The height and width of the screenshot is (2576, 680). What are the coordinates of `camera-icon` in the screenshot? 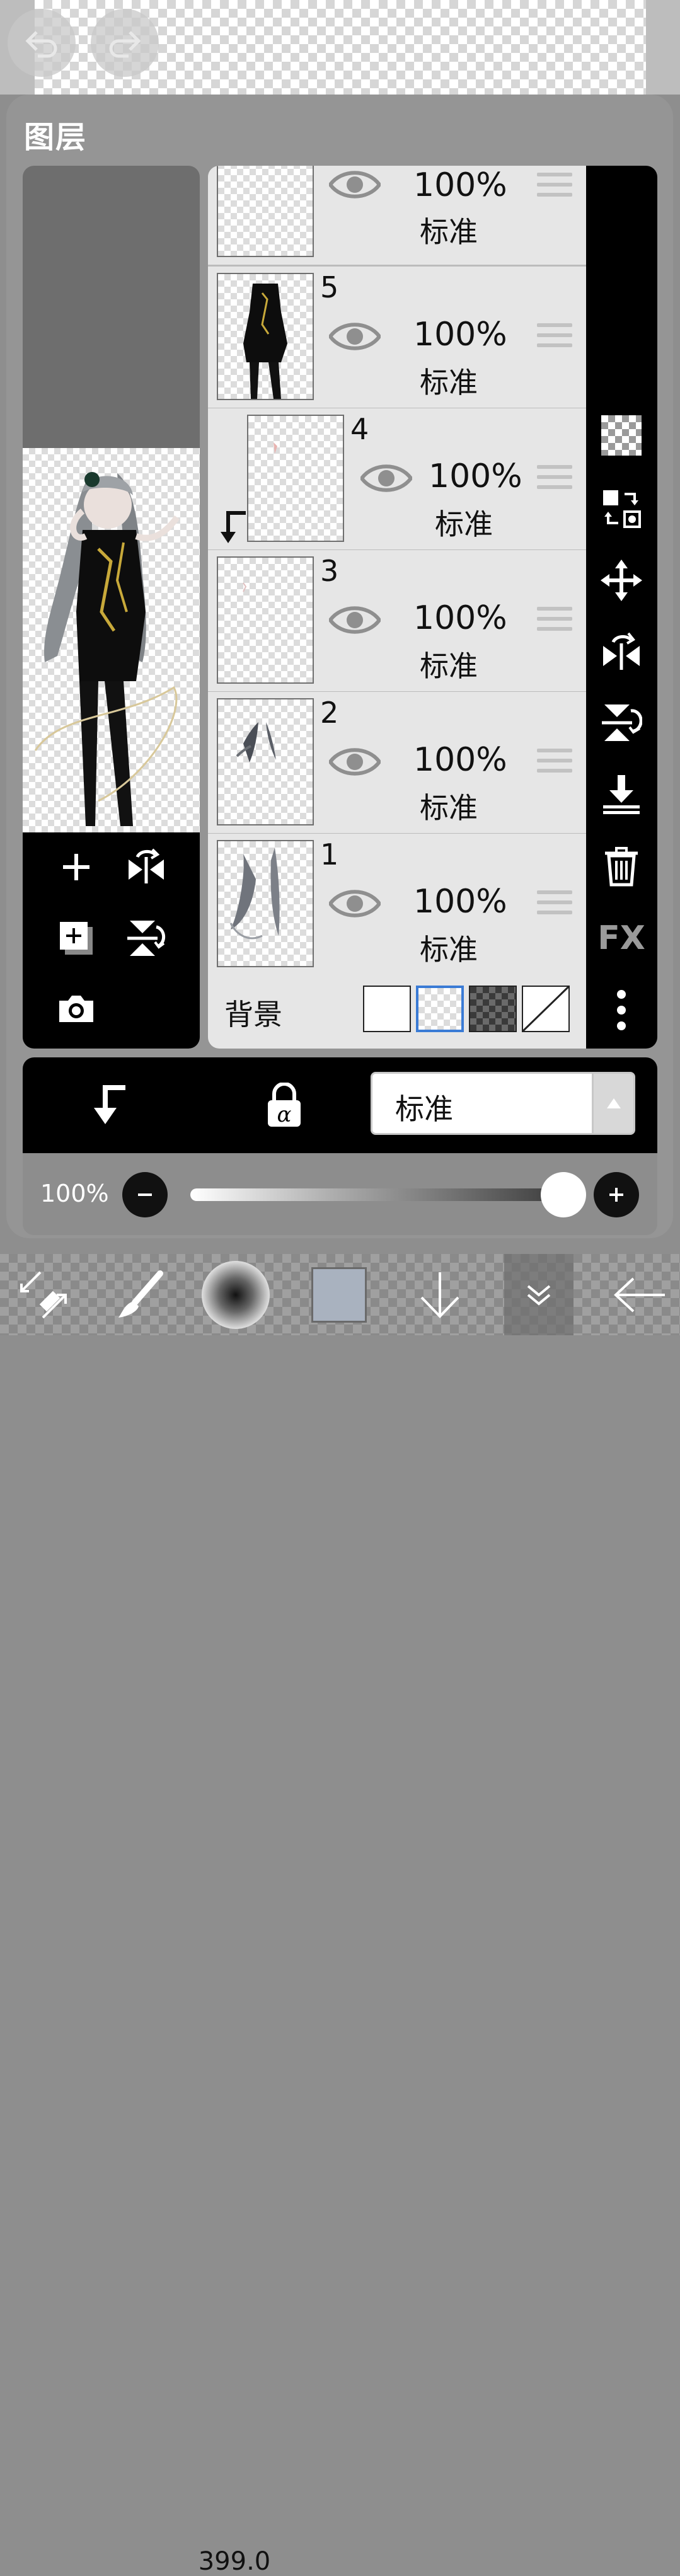 It's located at (76, 1009).